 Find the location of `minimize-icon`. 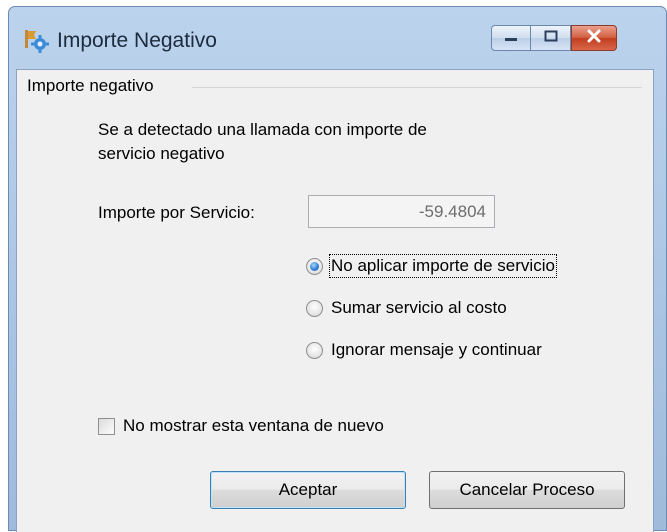

minimize-icon is located at coordinates (511, 38).